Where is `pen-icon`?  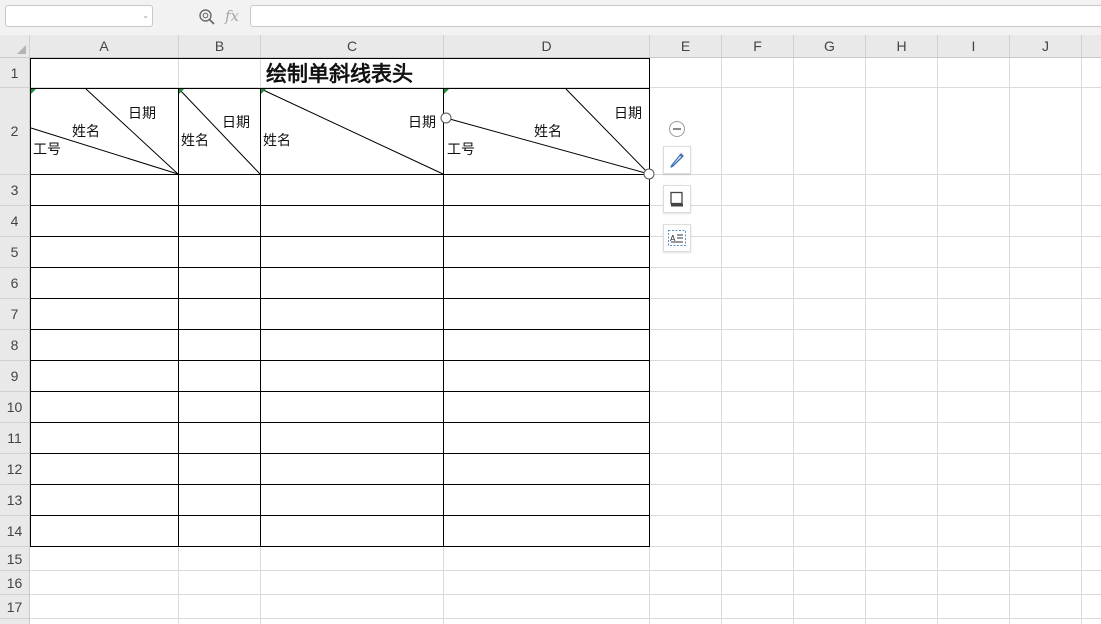
pen-icon is located at coordinates (677, 160).